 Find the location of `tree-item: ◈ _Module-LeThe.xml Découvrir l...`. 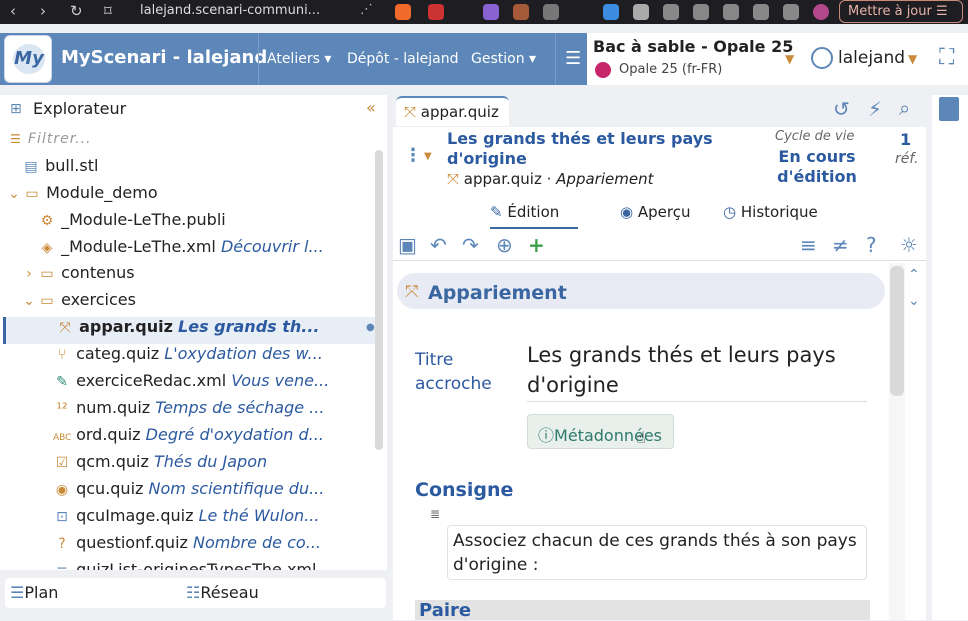

tree-item: ◈ _Module-LeThe.xml Découvrir l... is located at coordinates (225, 250).